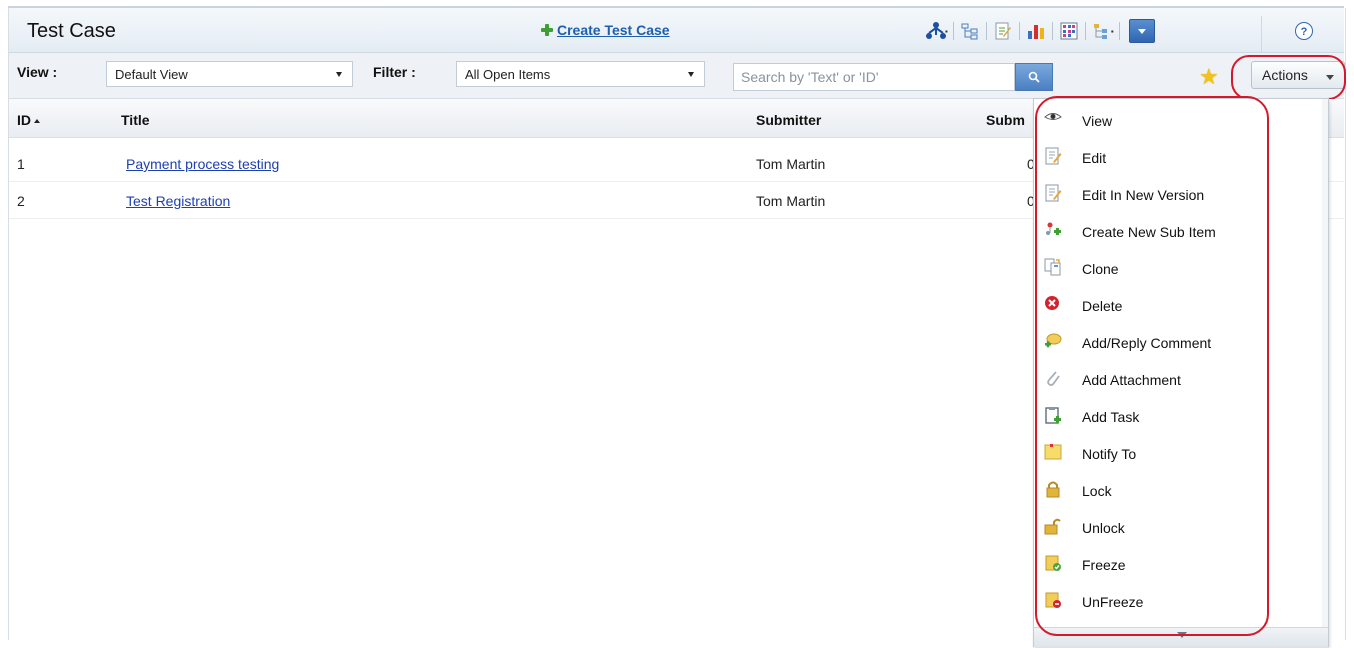 This screenshot has width=1354, height=648. I want to click on menu-item-add-attachment: Add Attachment, so click(1181, 379).